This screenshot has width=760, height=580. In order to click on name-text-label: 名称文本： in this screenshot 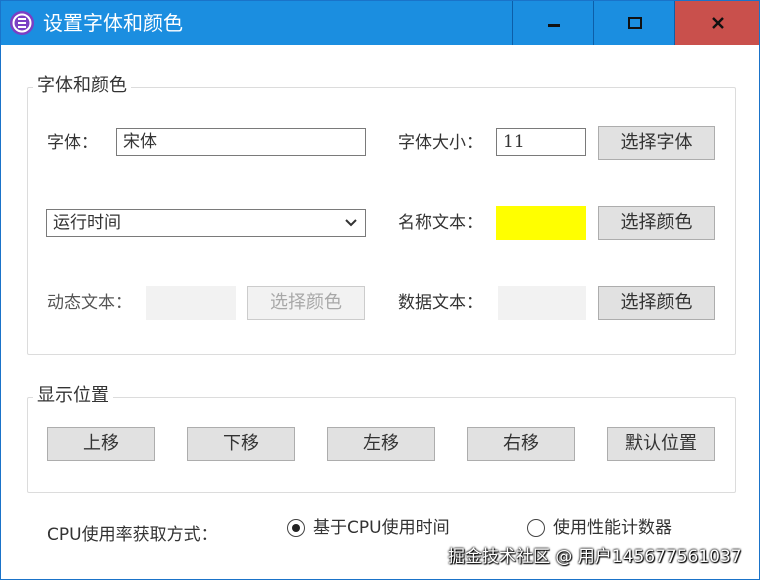, I will do `click(440, 223)`.